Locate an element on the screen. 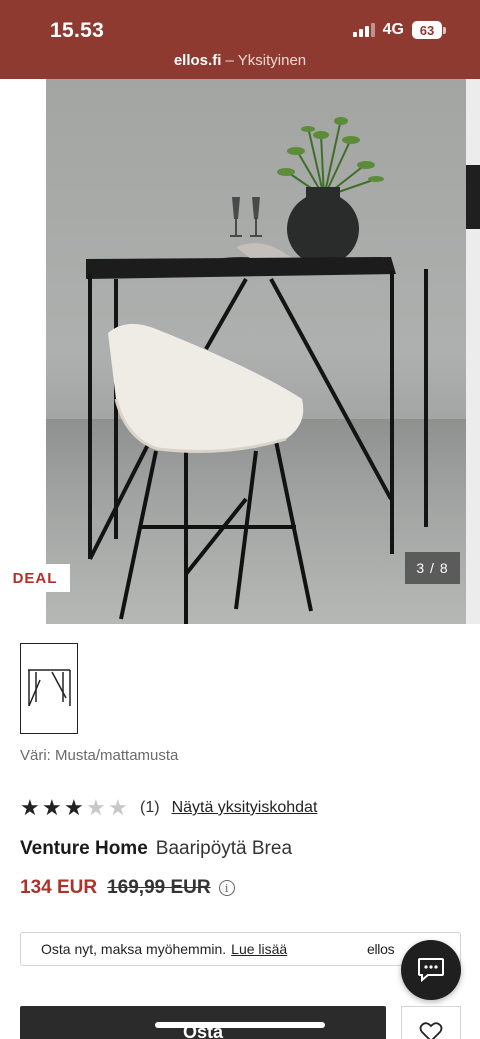 The image size is (480, 1039). favorite-button is located at coordinates (431, 1022).